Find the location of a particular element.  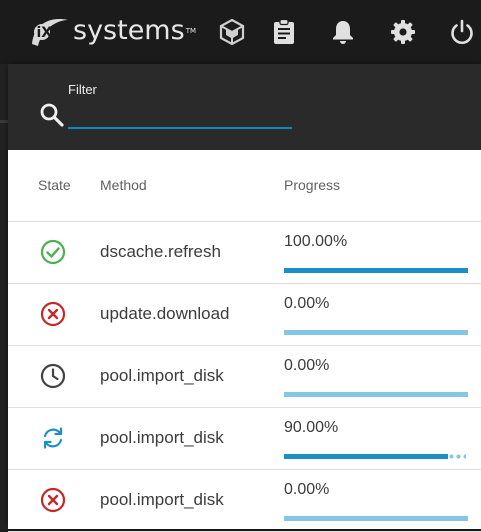

search-icon is located at coordinates (52, 115).